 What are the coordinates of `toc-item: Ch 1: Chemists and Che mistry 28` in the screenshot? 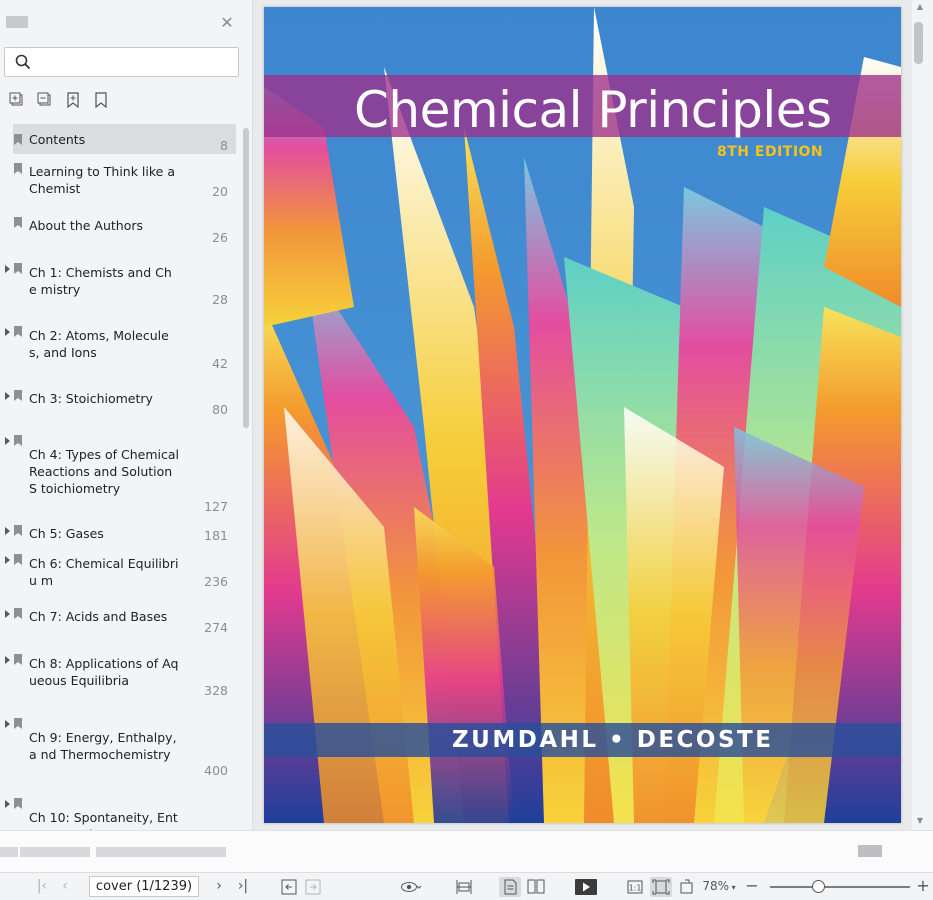 It's located at (120, 285).